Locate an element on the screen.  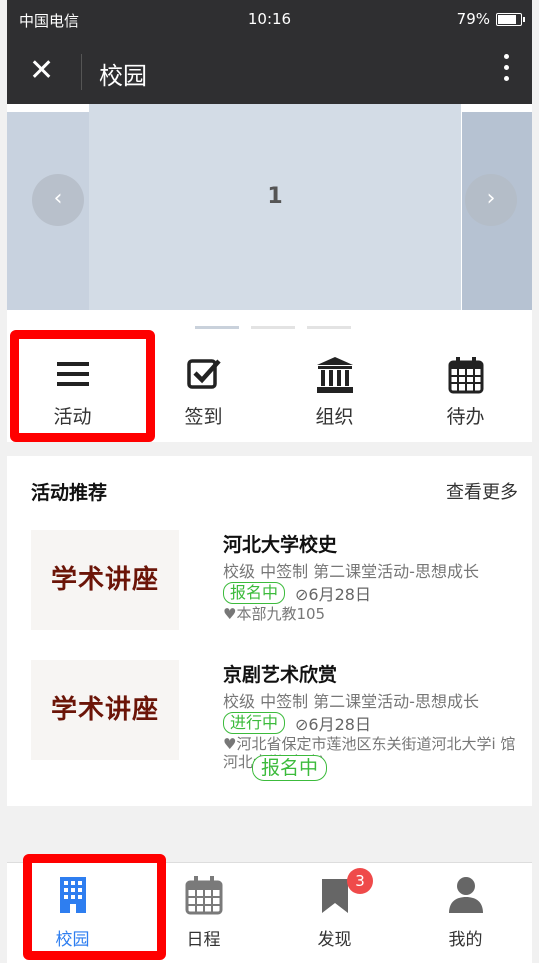
activity-title: 京剧艺术欣赏 is located at coordinates (280, 675).